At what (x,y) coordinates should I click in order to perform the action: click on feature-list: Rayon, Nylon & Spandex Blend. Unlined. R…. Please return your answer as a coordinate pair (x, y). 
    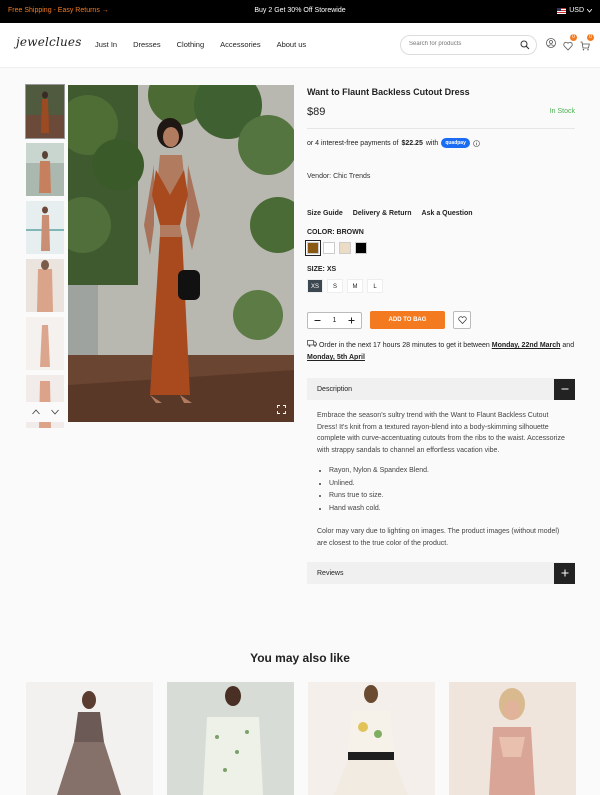
    Looking at the image, I should click on (447, 490).